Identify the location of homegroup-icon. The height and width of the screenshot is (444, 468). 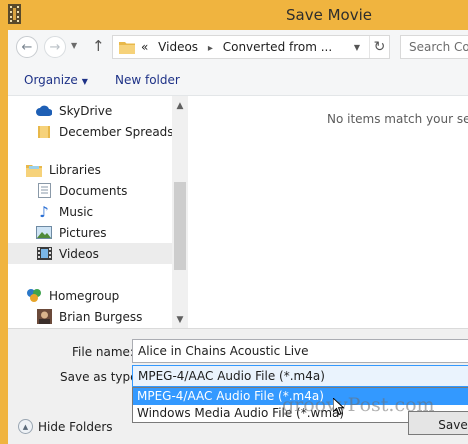
(34, 296).